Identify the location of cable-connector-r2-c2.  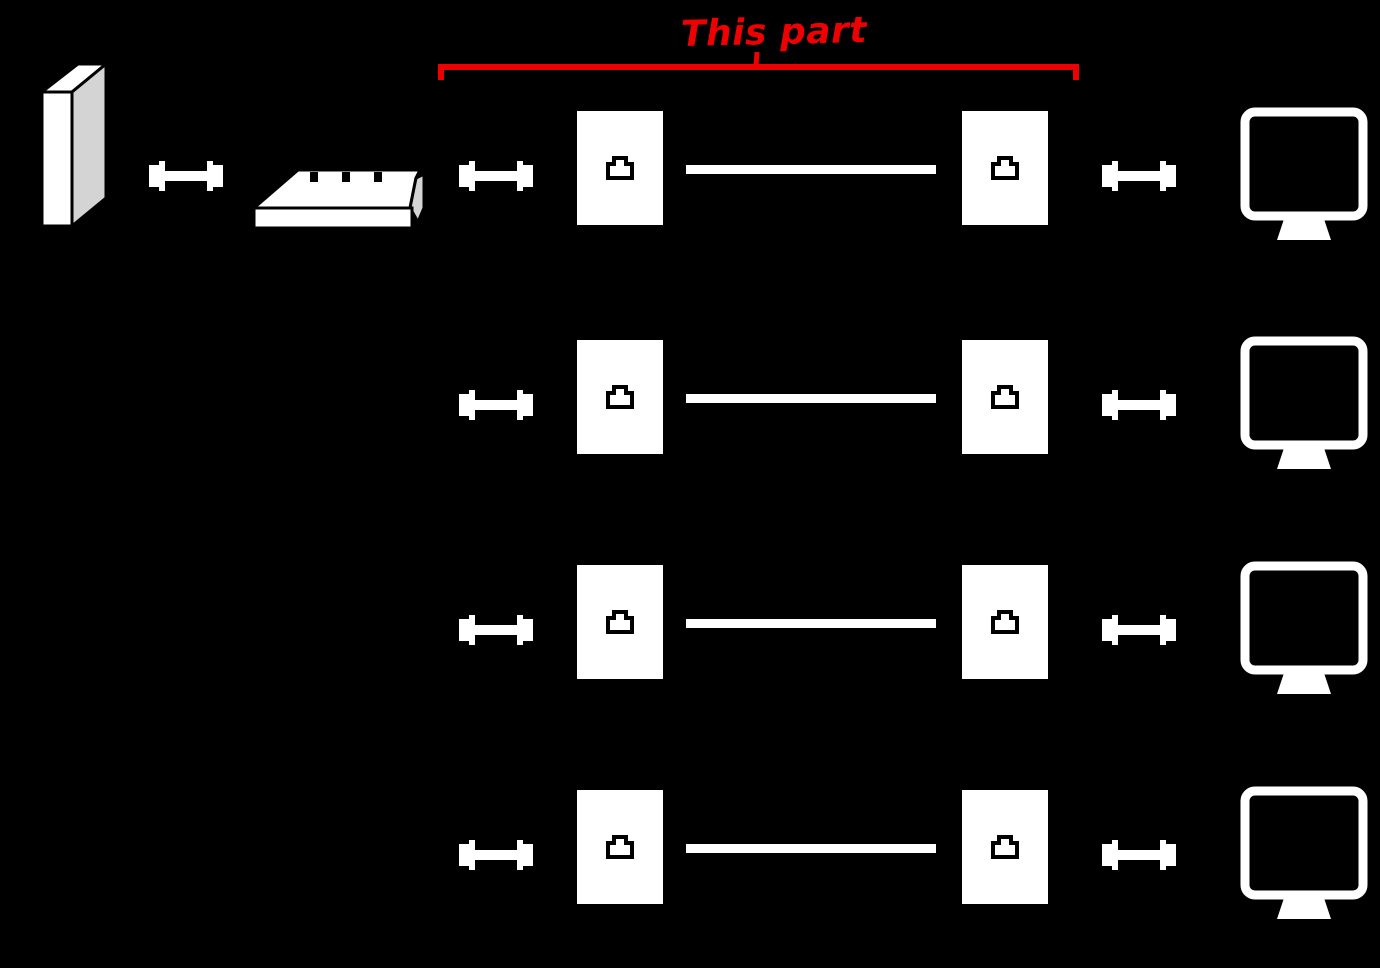
(496, 405).